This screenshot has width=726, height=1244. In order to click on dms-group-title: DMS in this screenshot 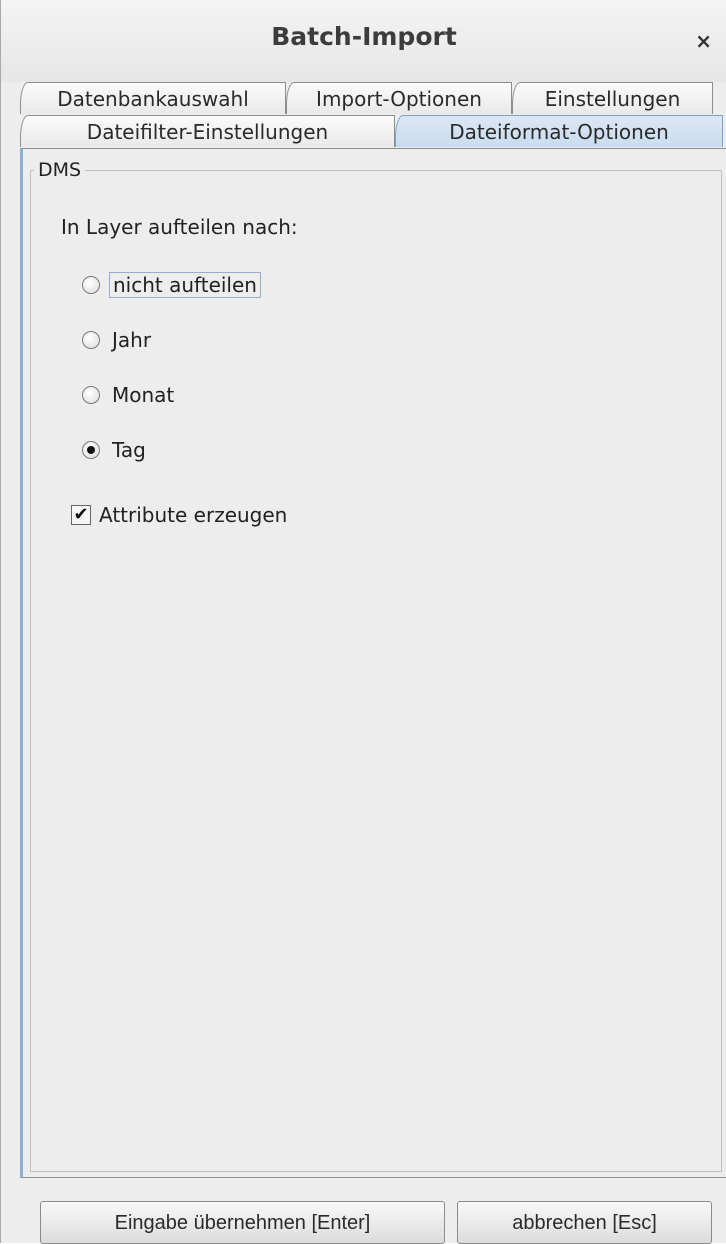, I will do `click(60, 170)`.